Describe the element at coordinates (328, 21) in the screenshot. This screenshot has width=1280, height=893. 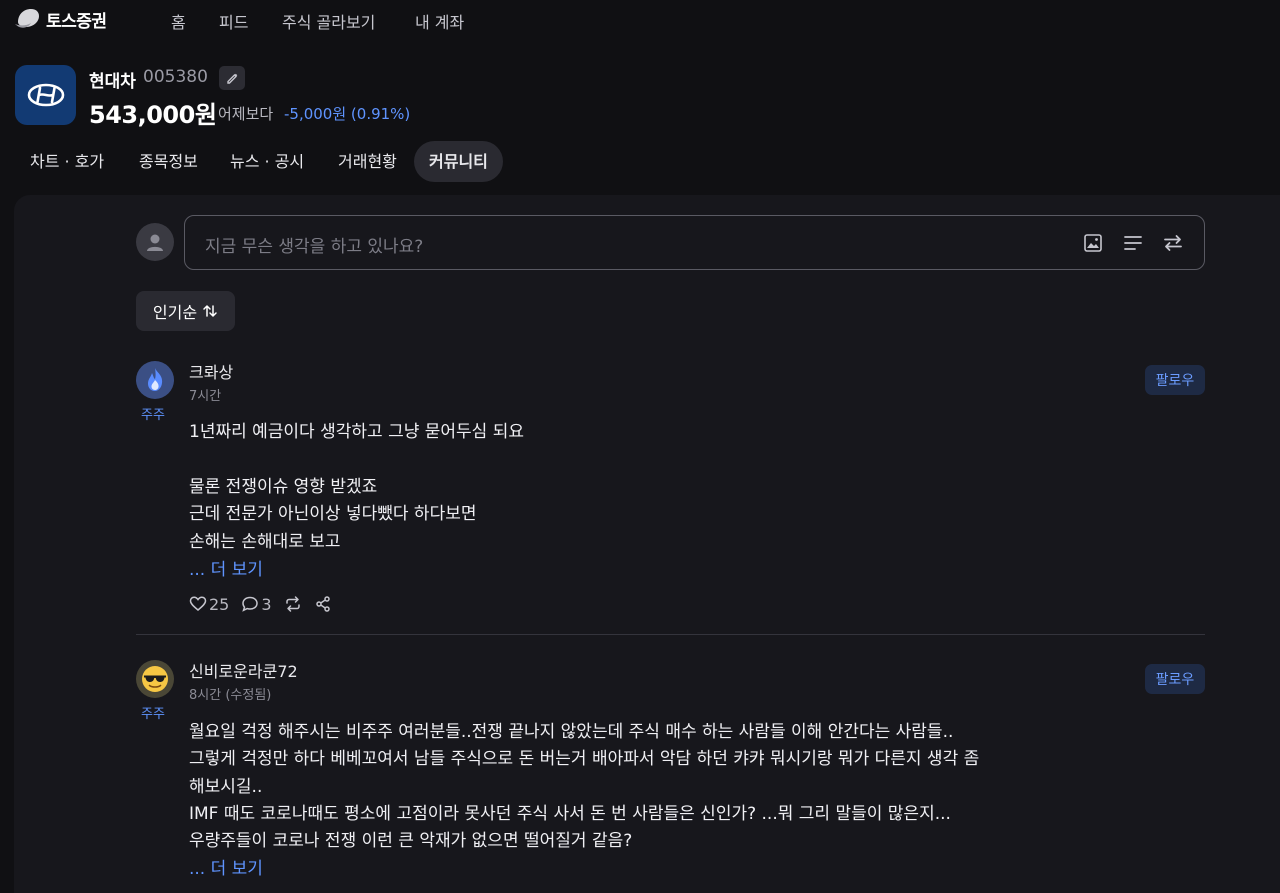
I see `nav-stock-screener: 주식 골라보기` at that location.